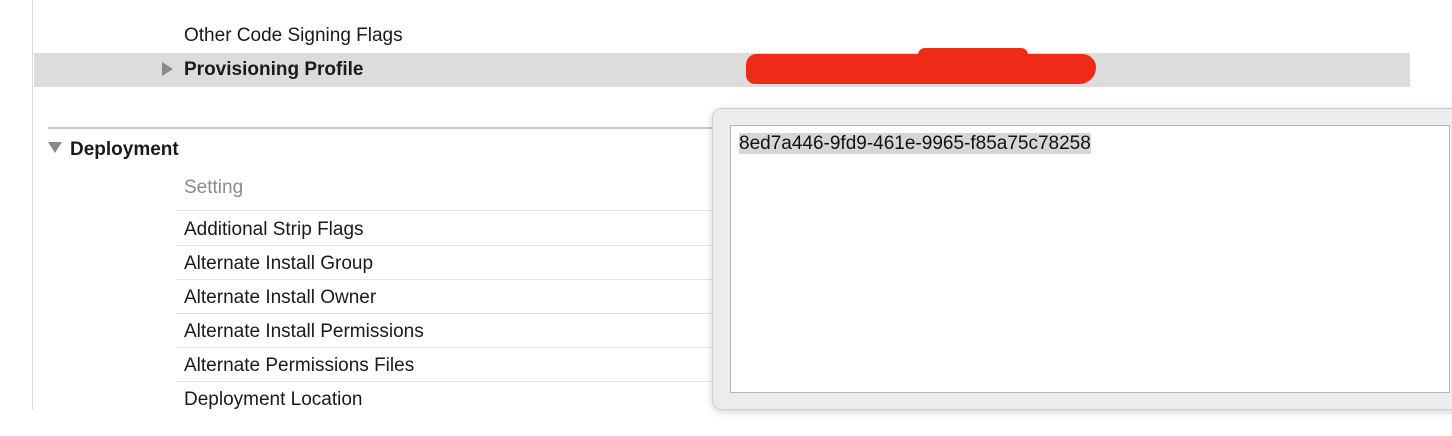 The image size is (1452, 436). What do you see at coordinates (214, 187) in the screenshot?
I see `column-header-setting: Setting` at bounding box center [214, 187].